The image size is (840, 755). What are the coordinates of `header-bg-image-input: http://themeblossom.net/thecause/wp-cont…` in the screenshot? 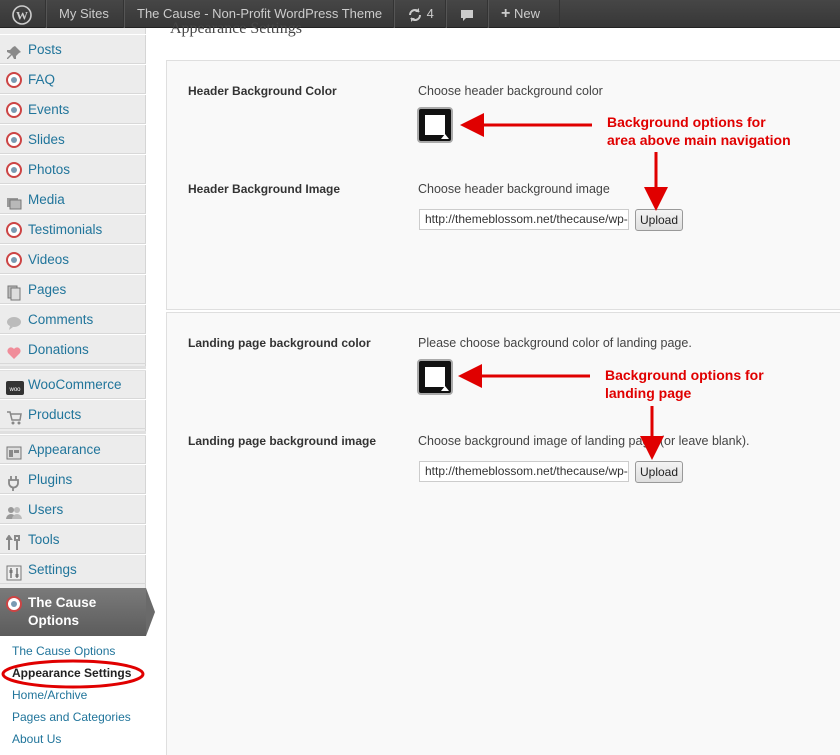 It's located at (524, 219).